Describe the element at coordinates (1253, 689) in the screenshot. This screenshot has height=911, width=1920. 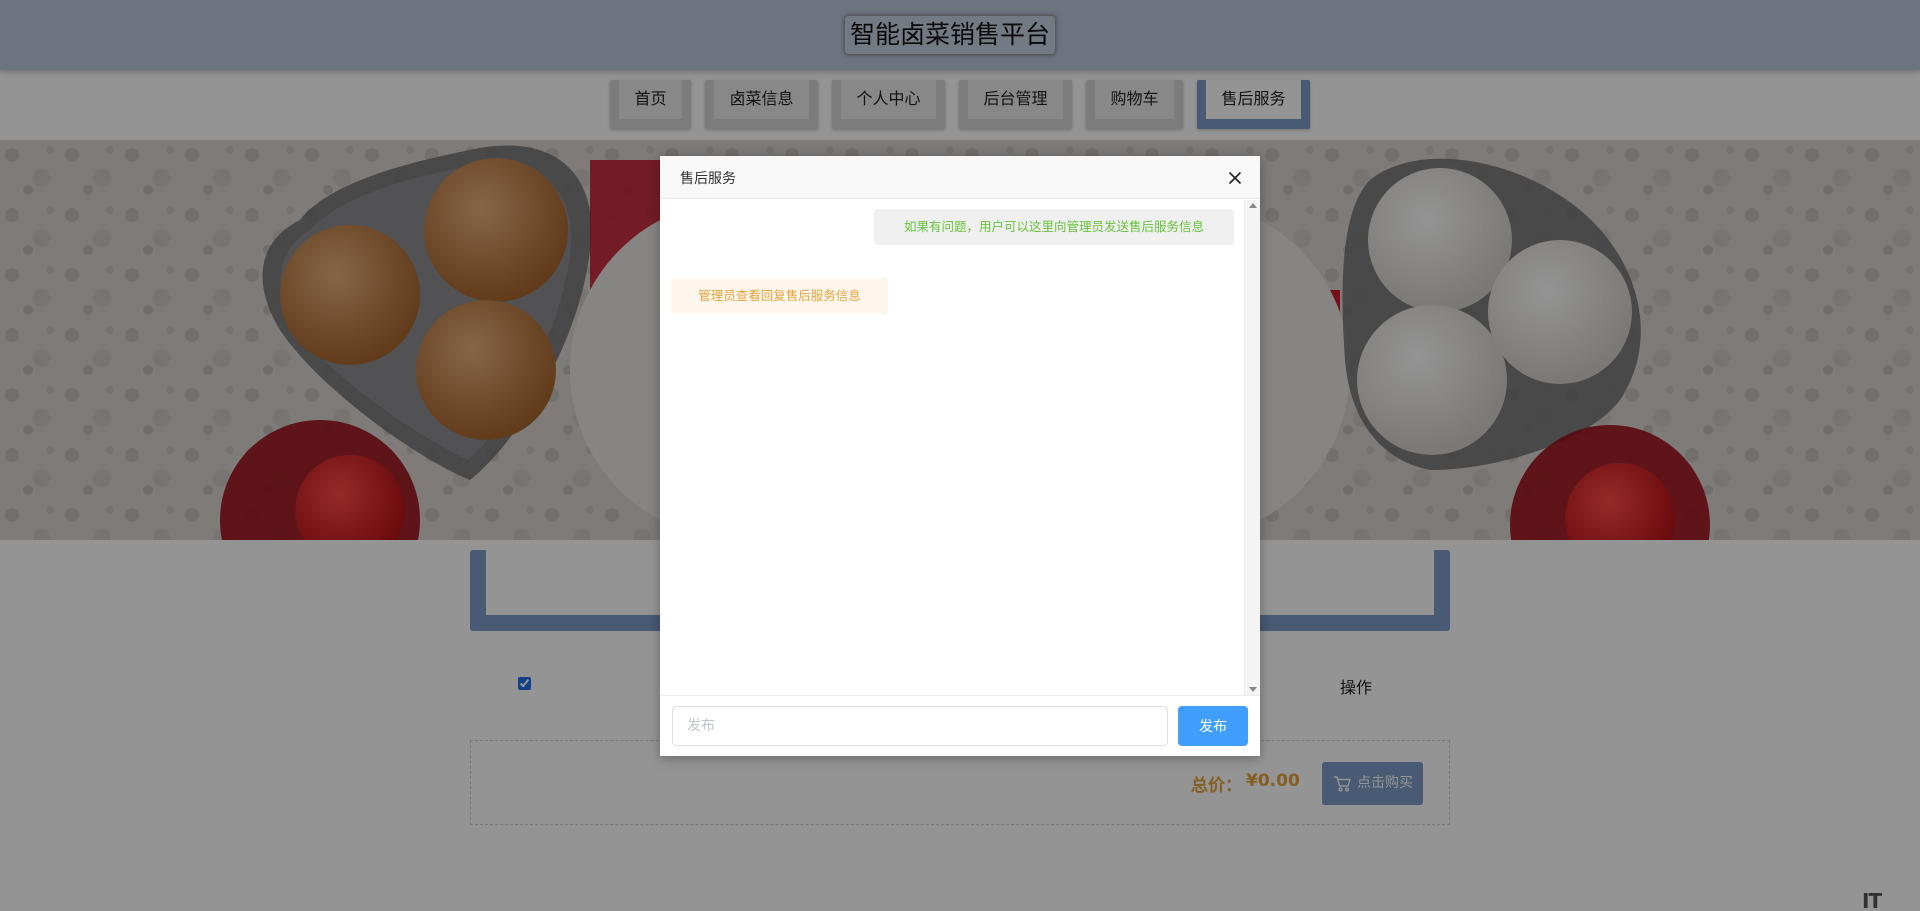
I see `scroll-down-arrow-icon` at that location.